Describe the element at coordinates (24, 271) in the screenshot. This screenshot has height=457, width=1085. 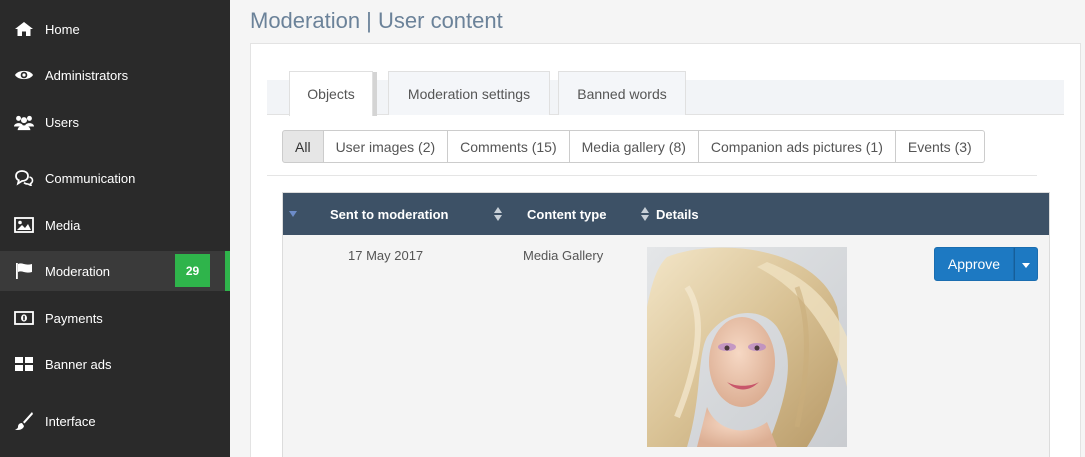
I see `flag-icon` at that location.